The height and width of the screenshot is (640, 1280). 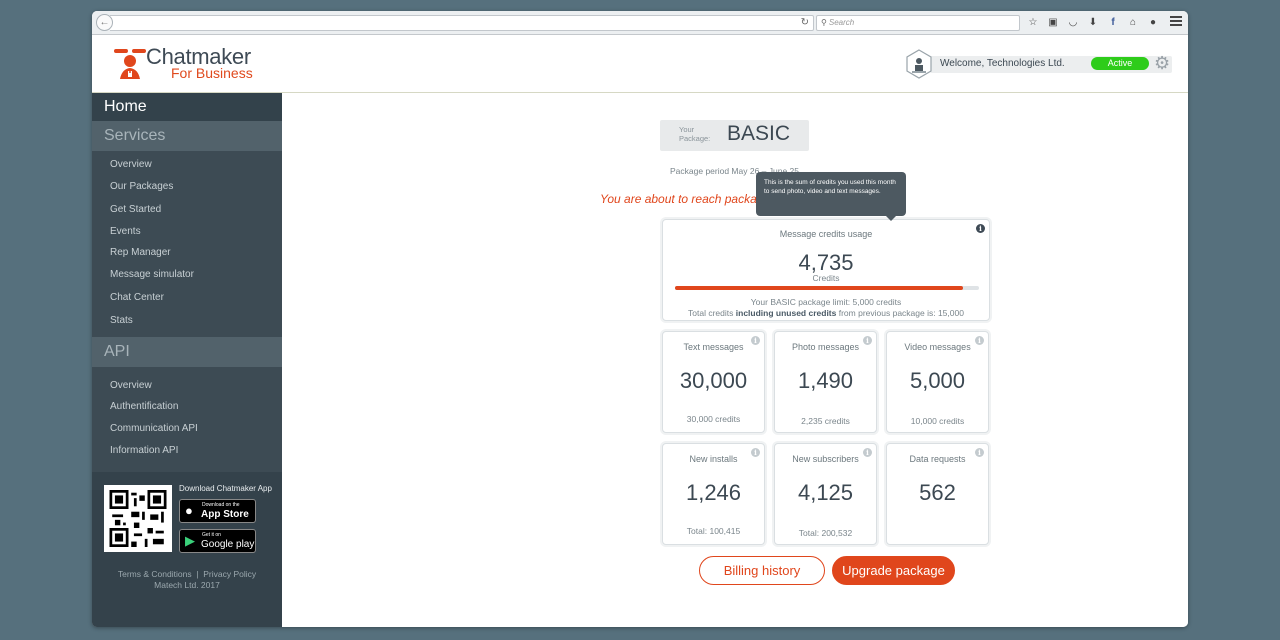 I want to click on stat-card-photo-messages: i Photo messages 1,490 2,235 credits, so click(x=825, y=382).